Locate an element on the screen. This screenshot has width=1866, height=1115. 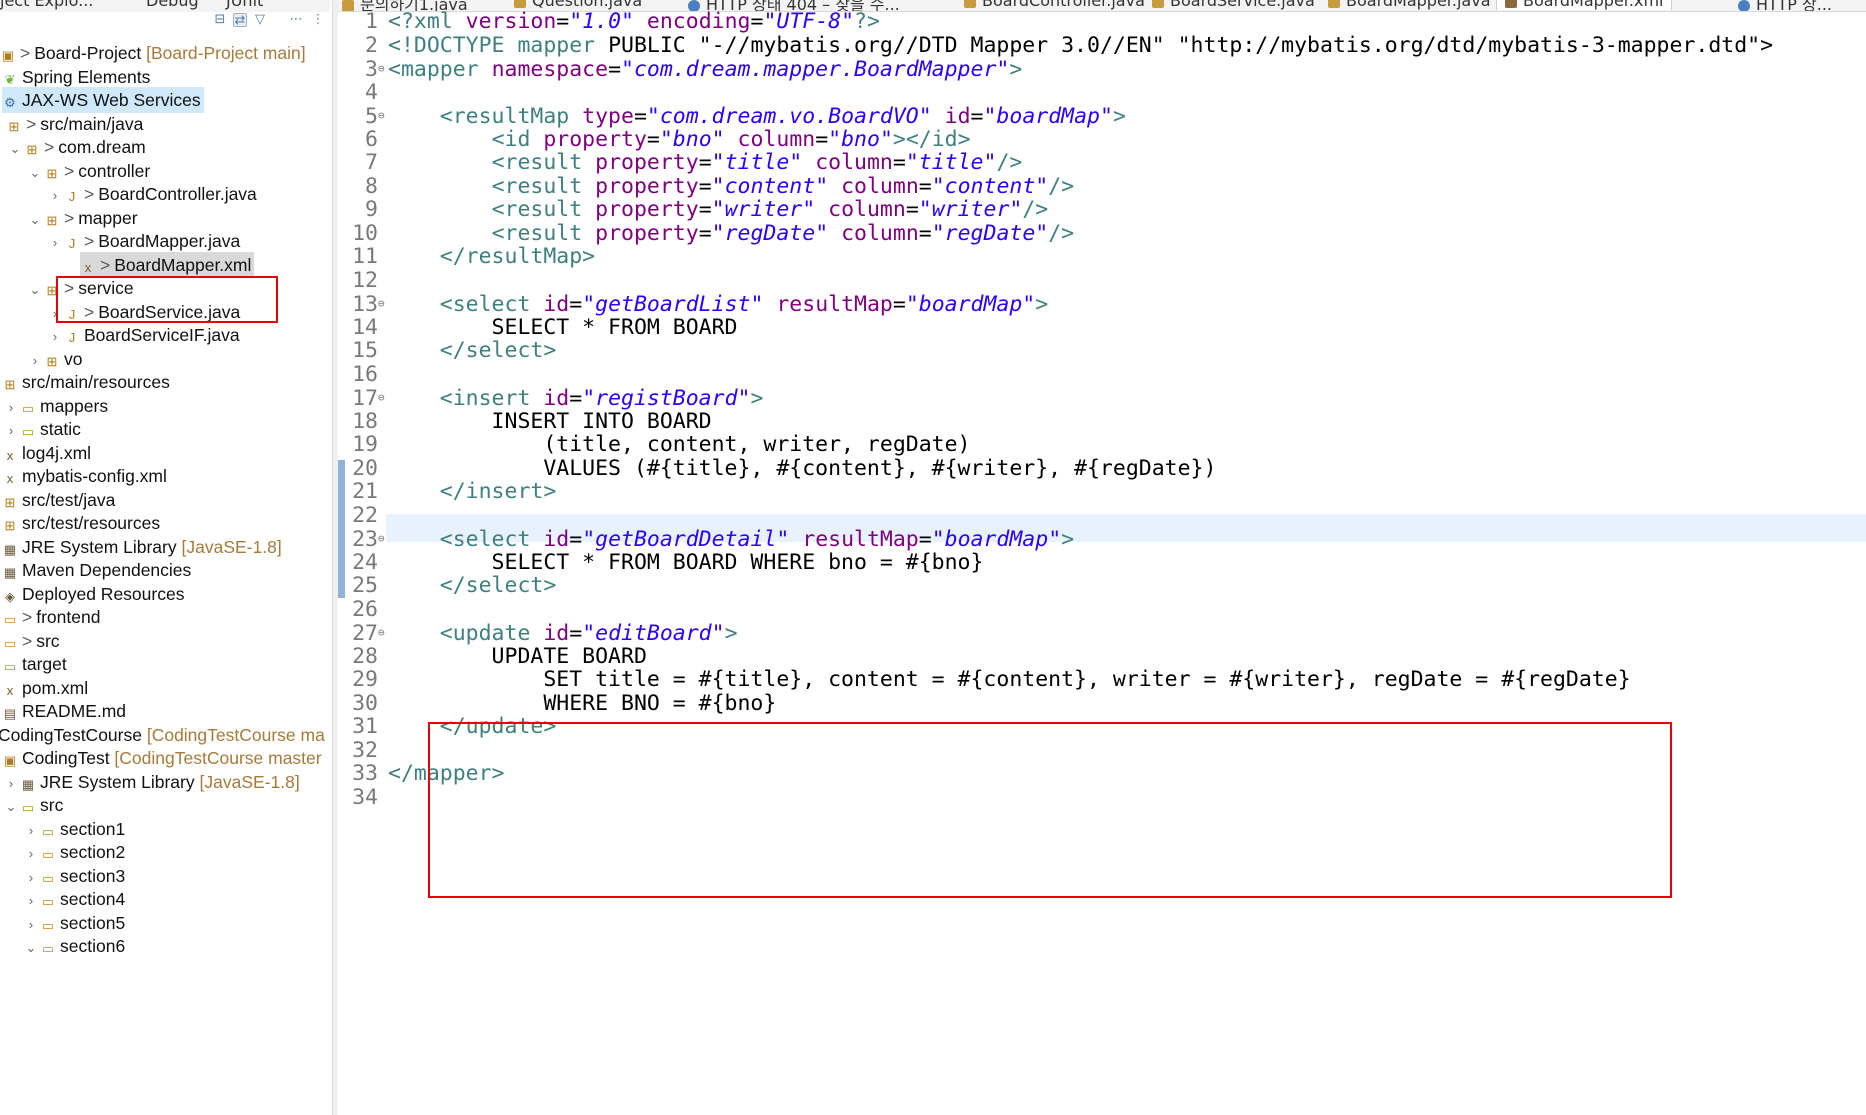
tree-item: › J BoardServiceIF.java is located at coordinates (143, 335).